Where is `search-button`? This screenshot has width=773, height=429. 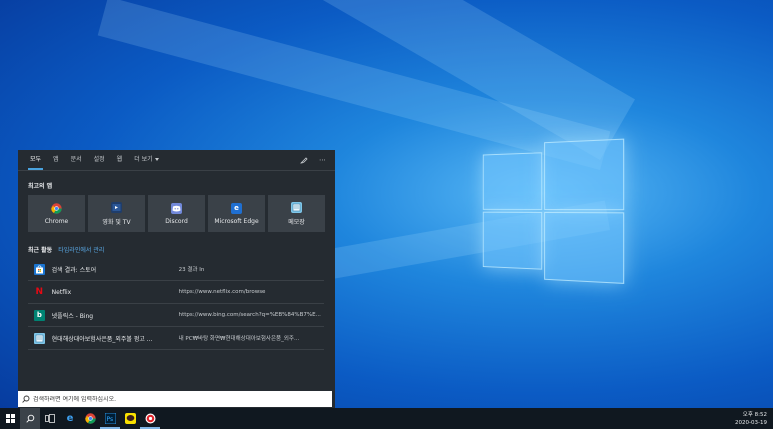 search-button is located at coordinates (30, 418).